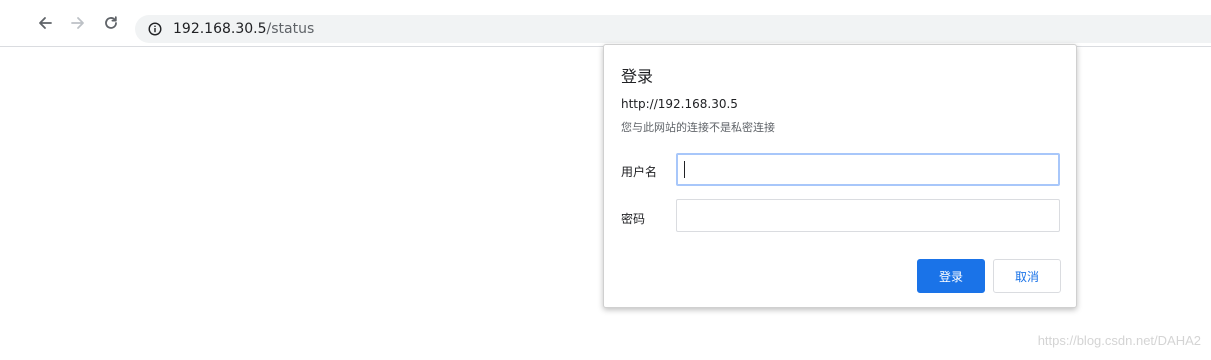 This screenshot has width=1211, height=360. What do you see at coordinates (698, 127) in the screenshot?
I see `dialog-warning: 您与此网站的连接不是私密连接` at bounding box center [698, 127].